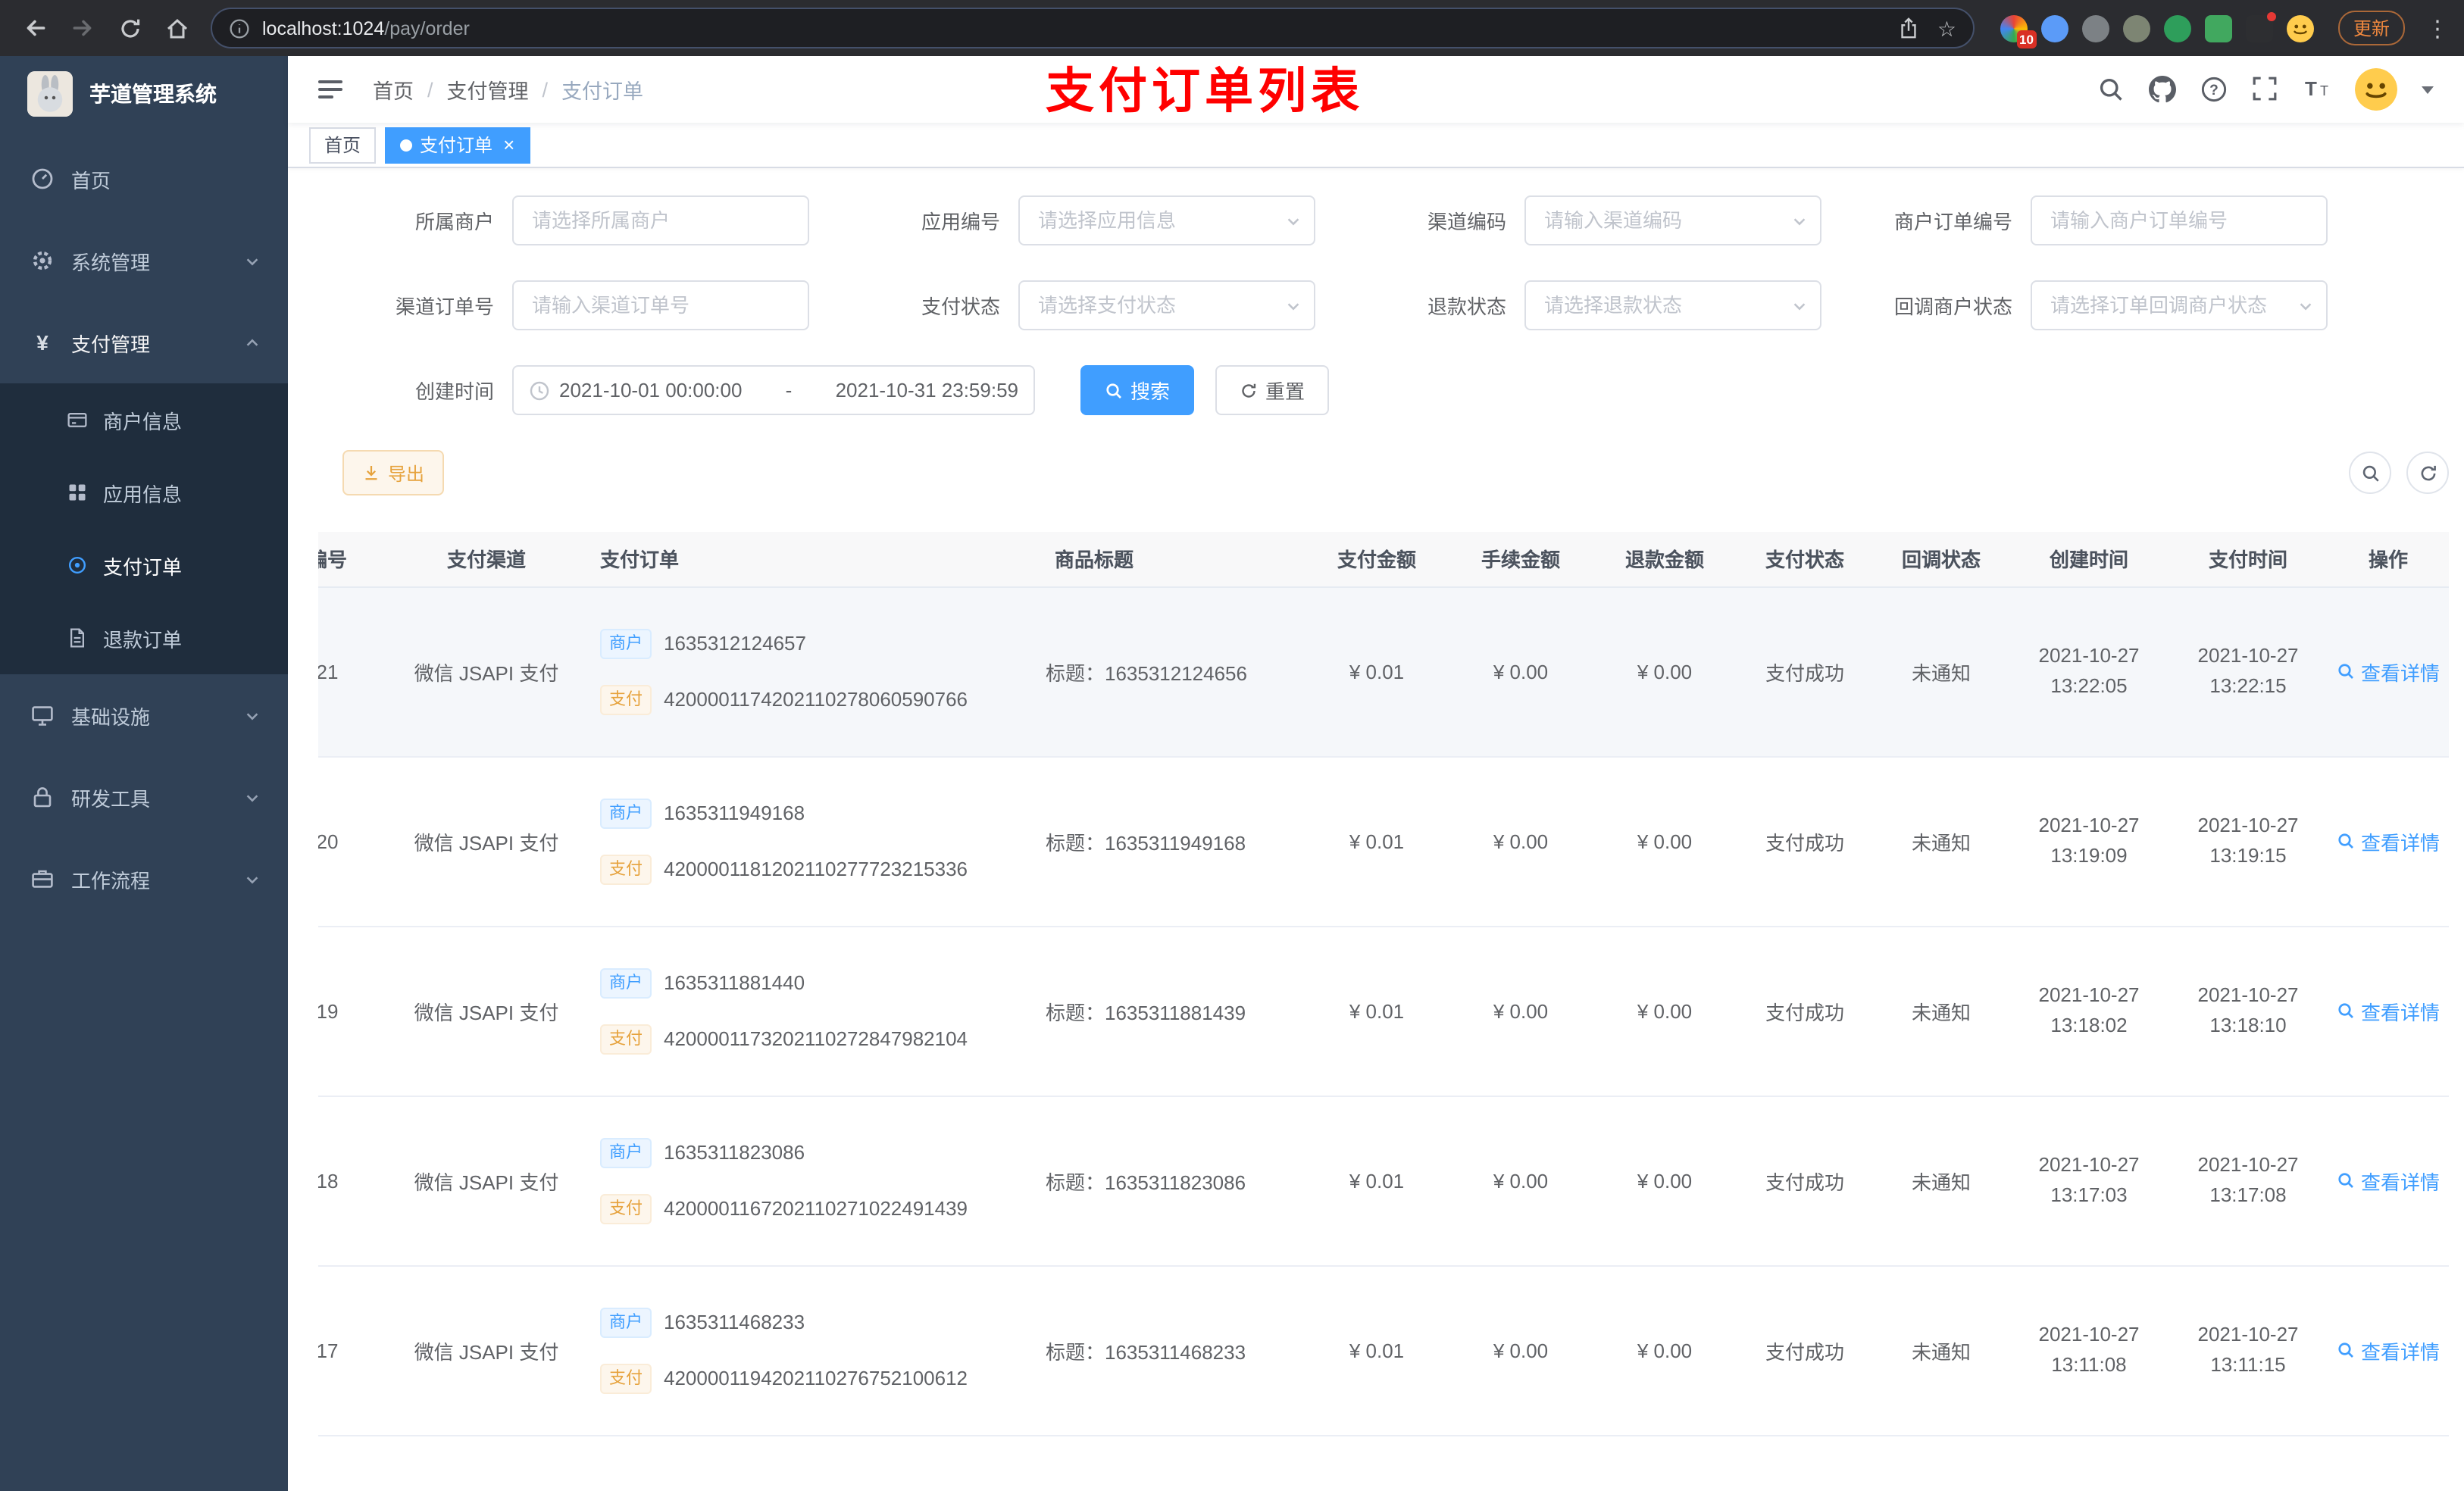 The image size is (2464, 1491). Describe the element at coordinates (1377, 1181) in the screenshot. I see `cell-amount: ¥ 0.01` at that location.